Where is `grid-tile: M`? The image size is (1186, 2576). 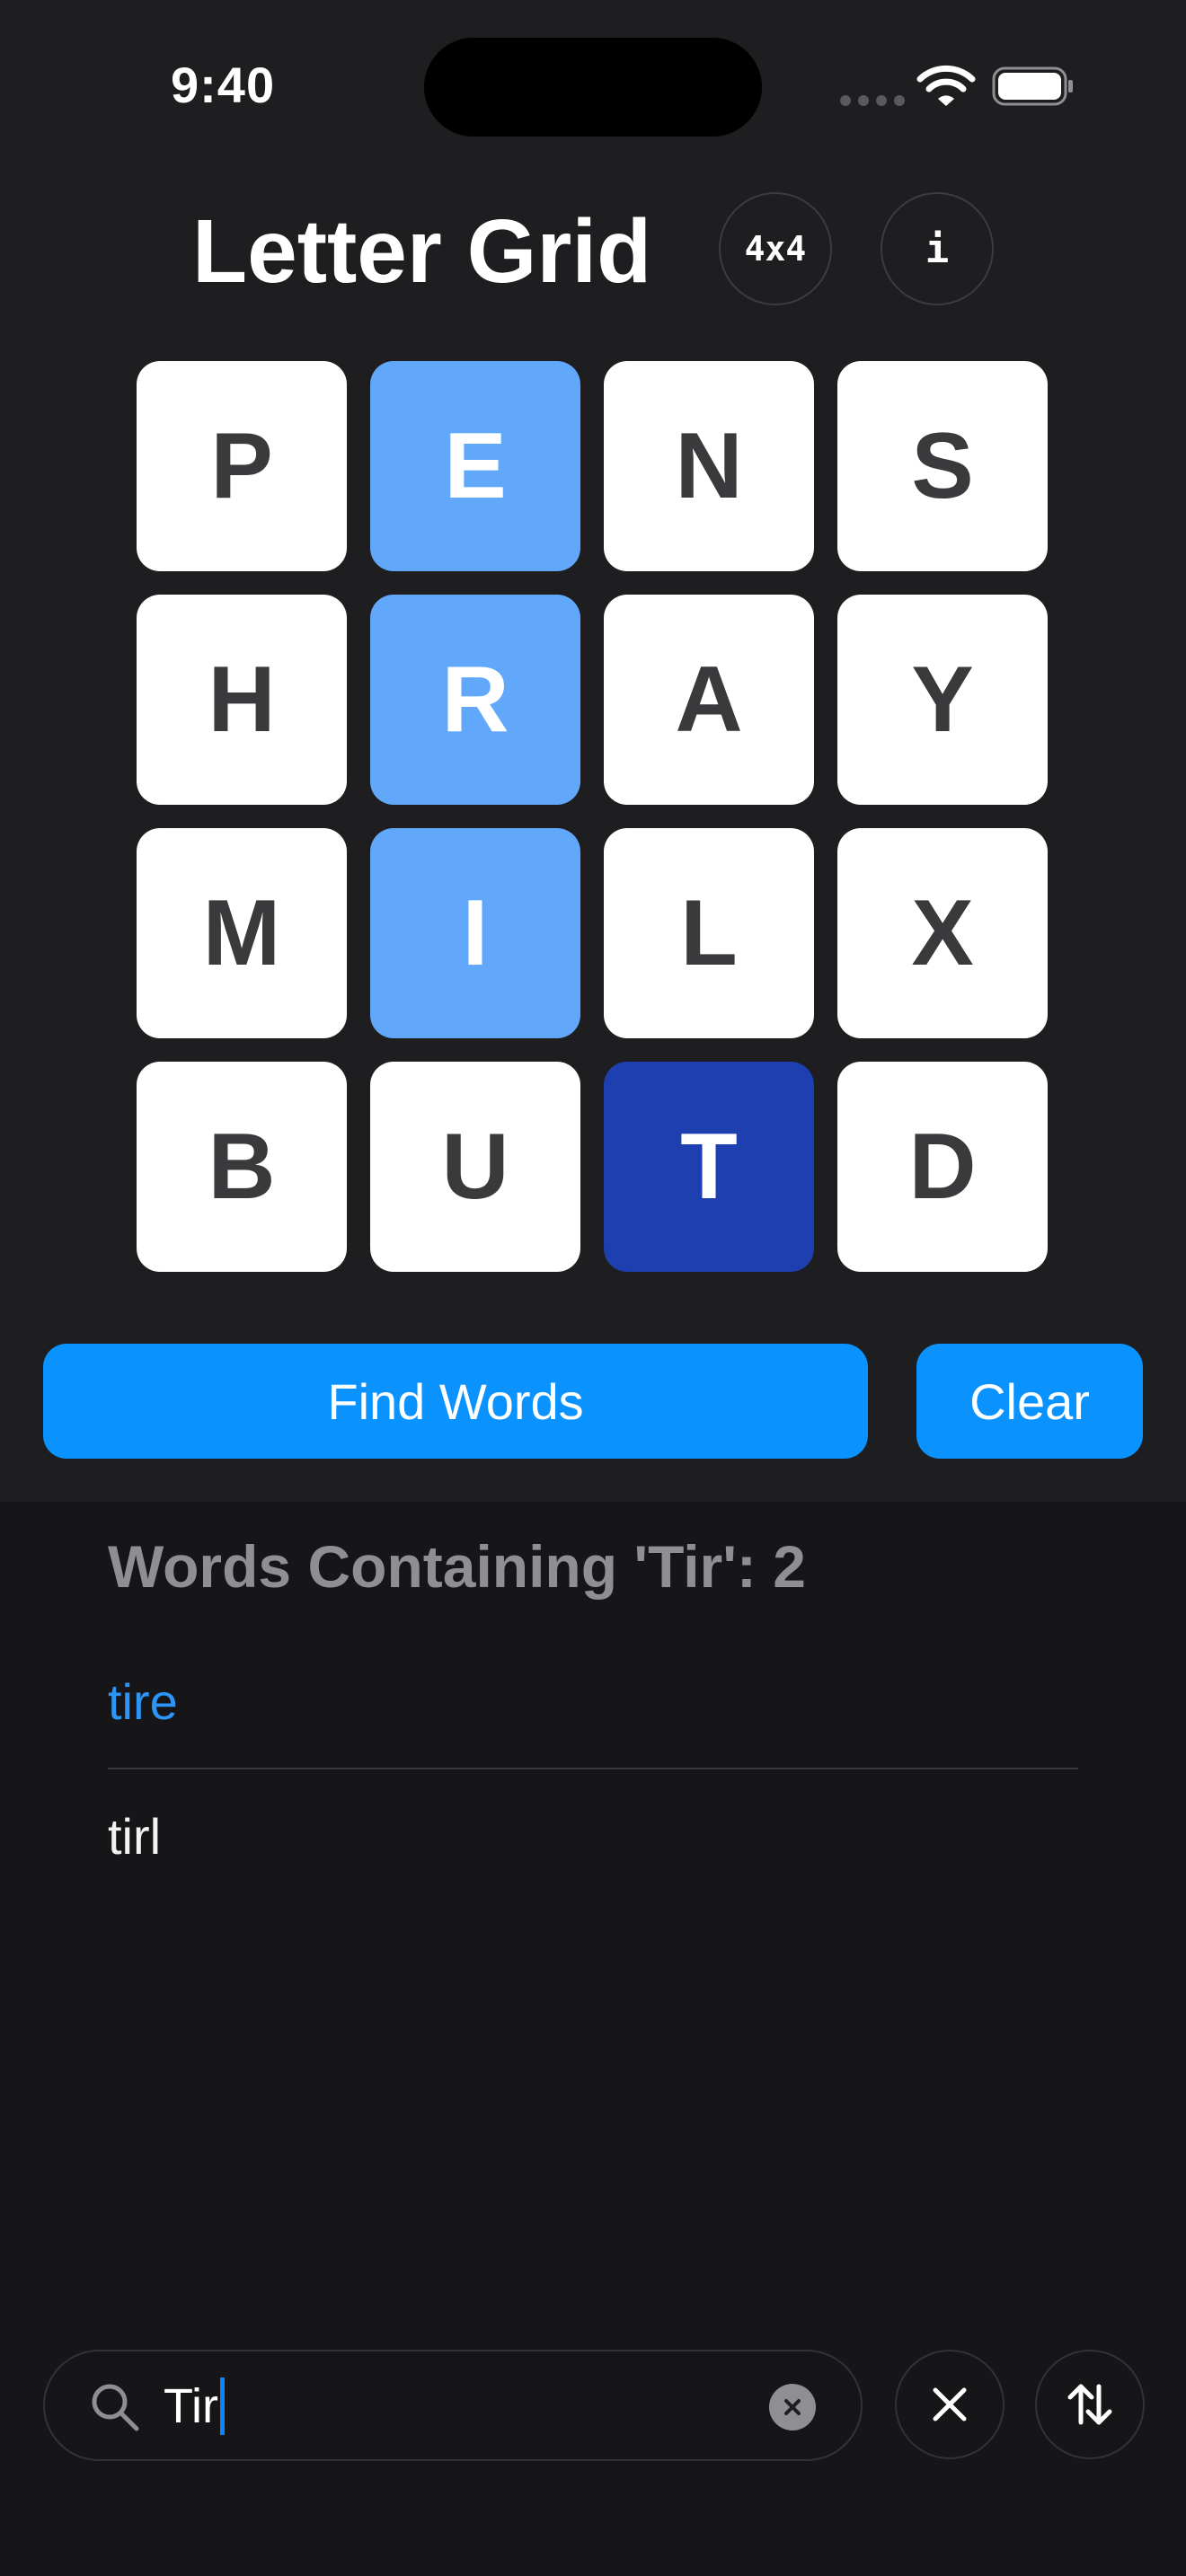
grid-tile: M is located at coordinates (242, 933).